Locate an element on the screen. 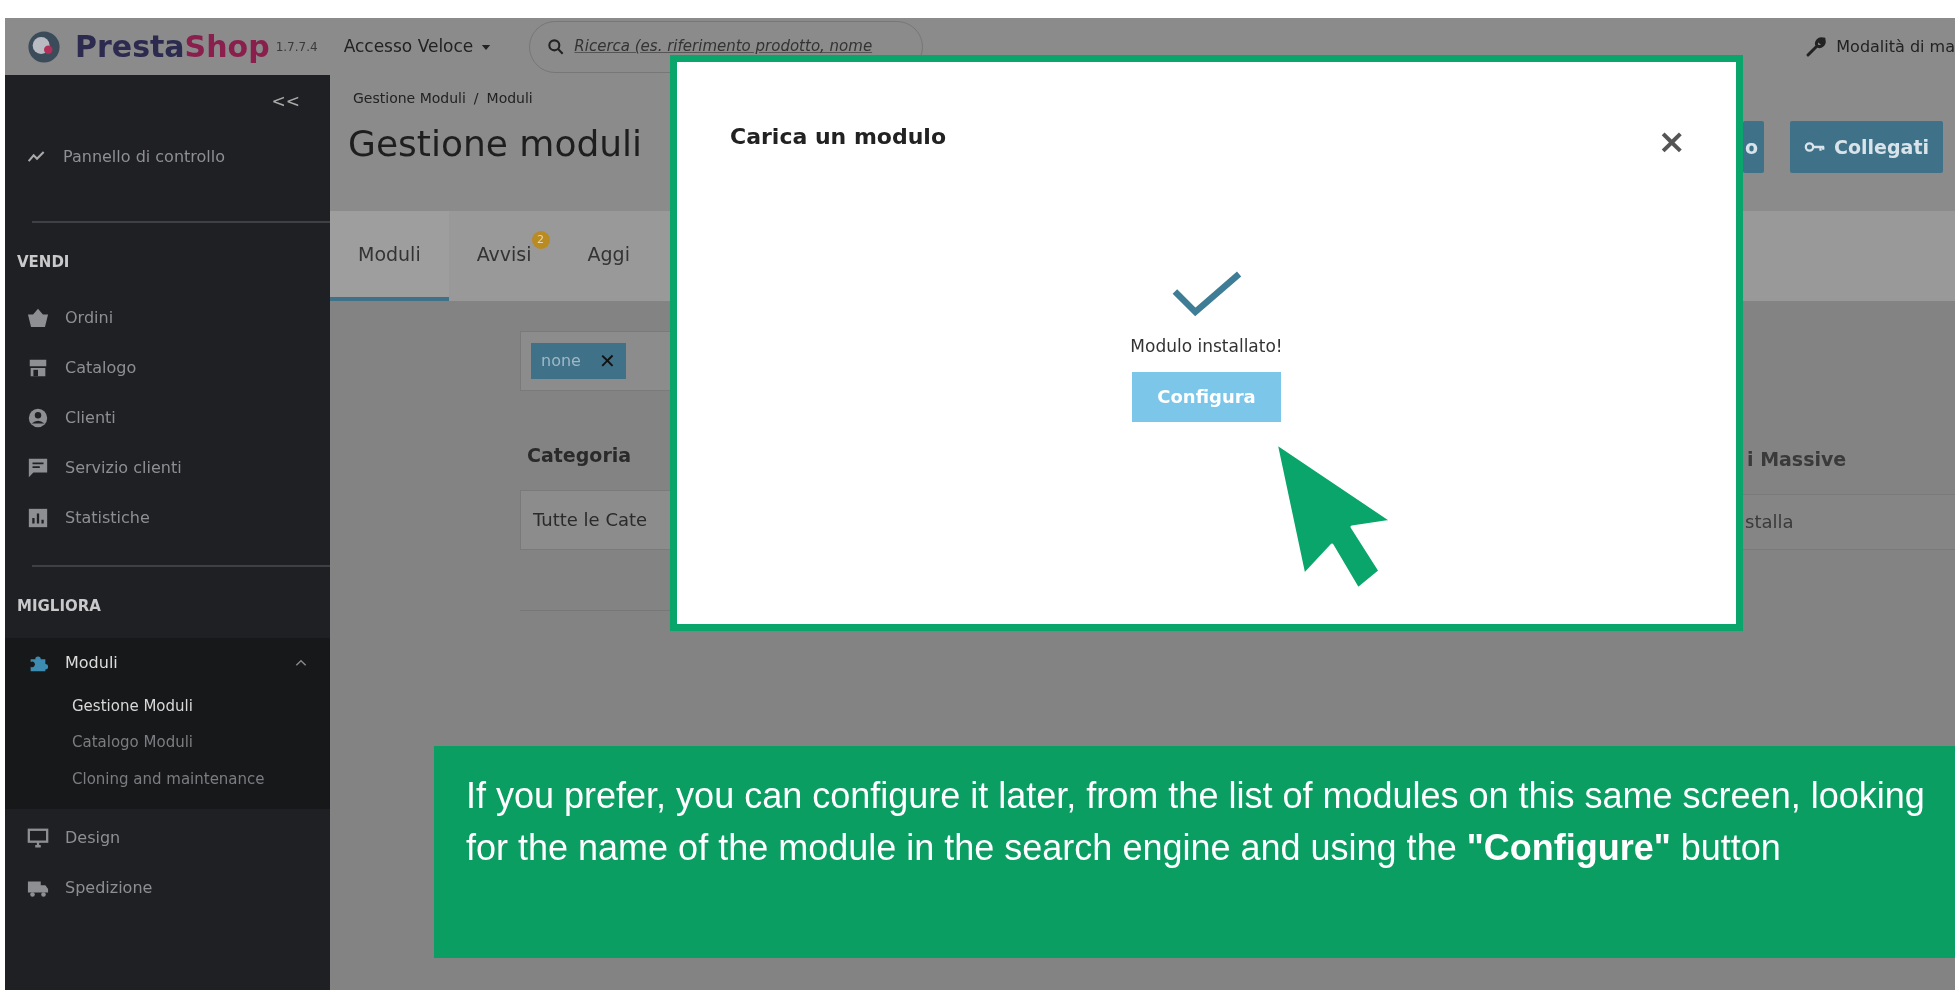 This screenshot has width=1955, height=990. tab: Moduli is located at coordinates (389, 256).